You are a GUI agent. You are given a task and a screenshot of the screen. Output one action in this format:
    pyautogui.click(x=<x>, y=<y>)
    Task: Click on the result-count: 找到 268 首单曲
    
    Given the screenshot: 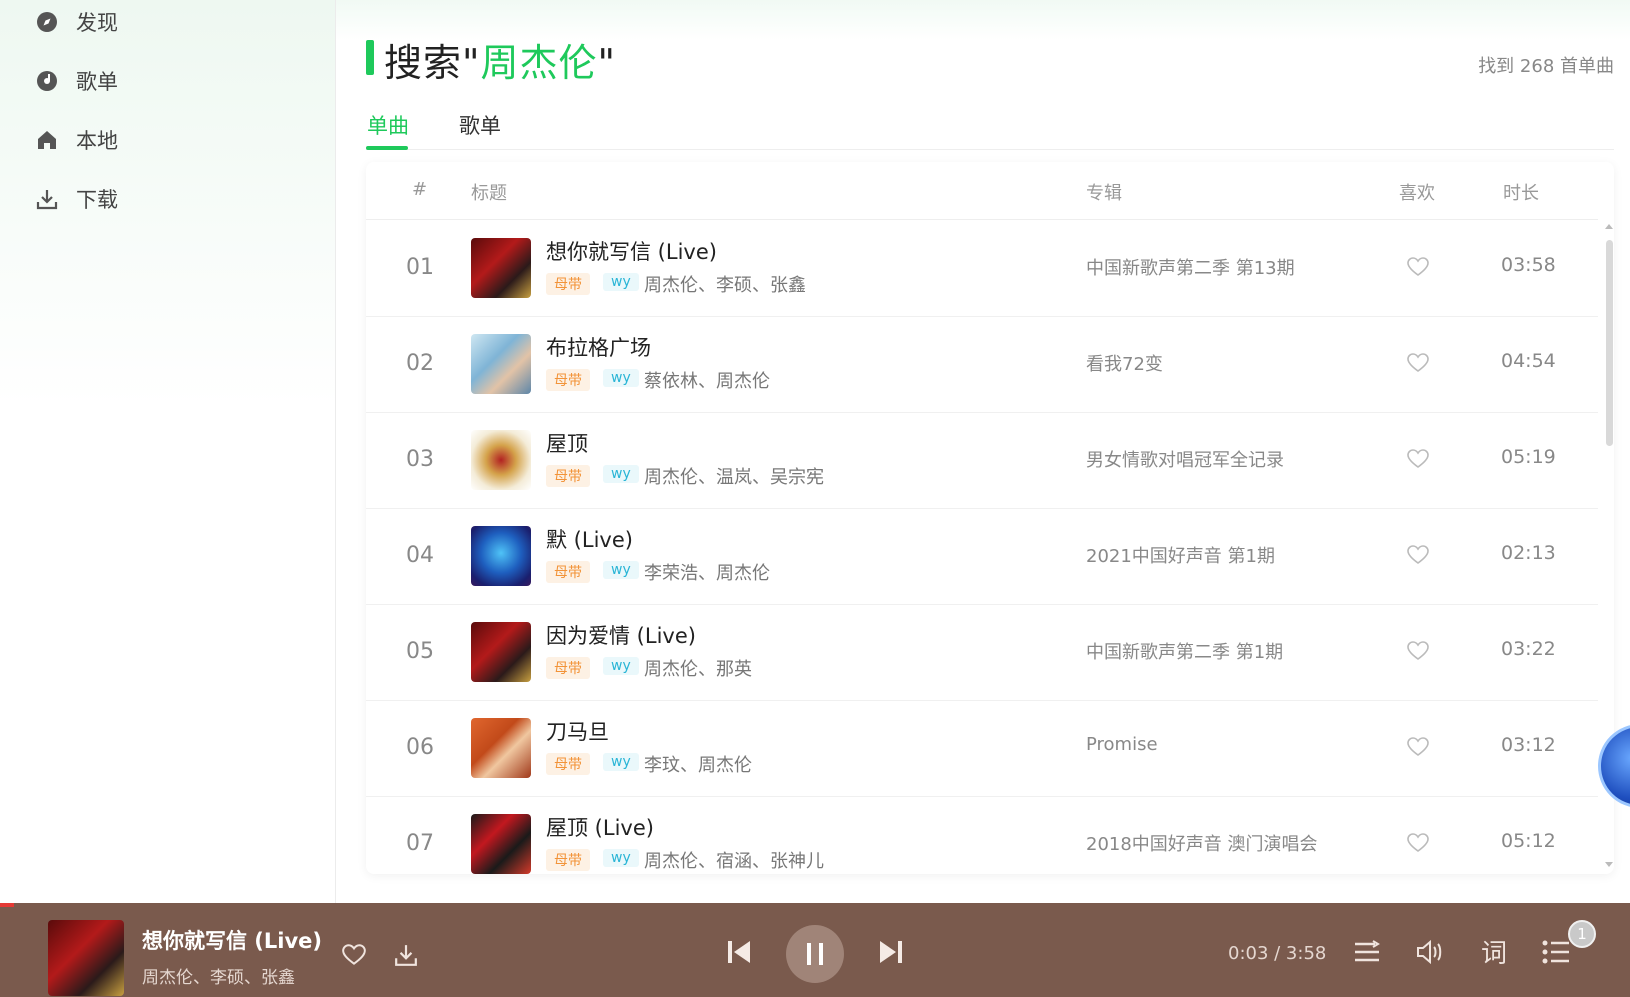 What is the action you would take?
    pyautogui.click(x=1546, y=66)
    